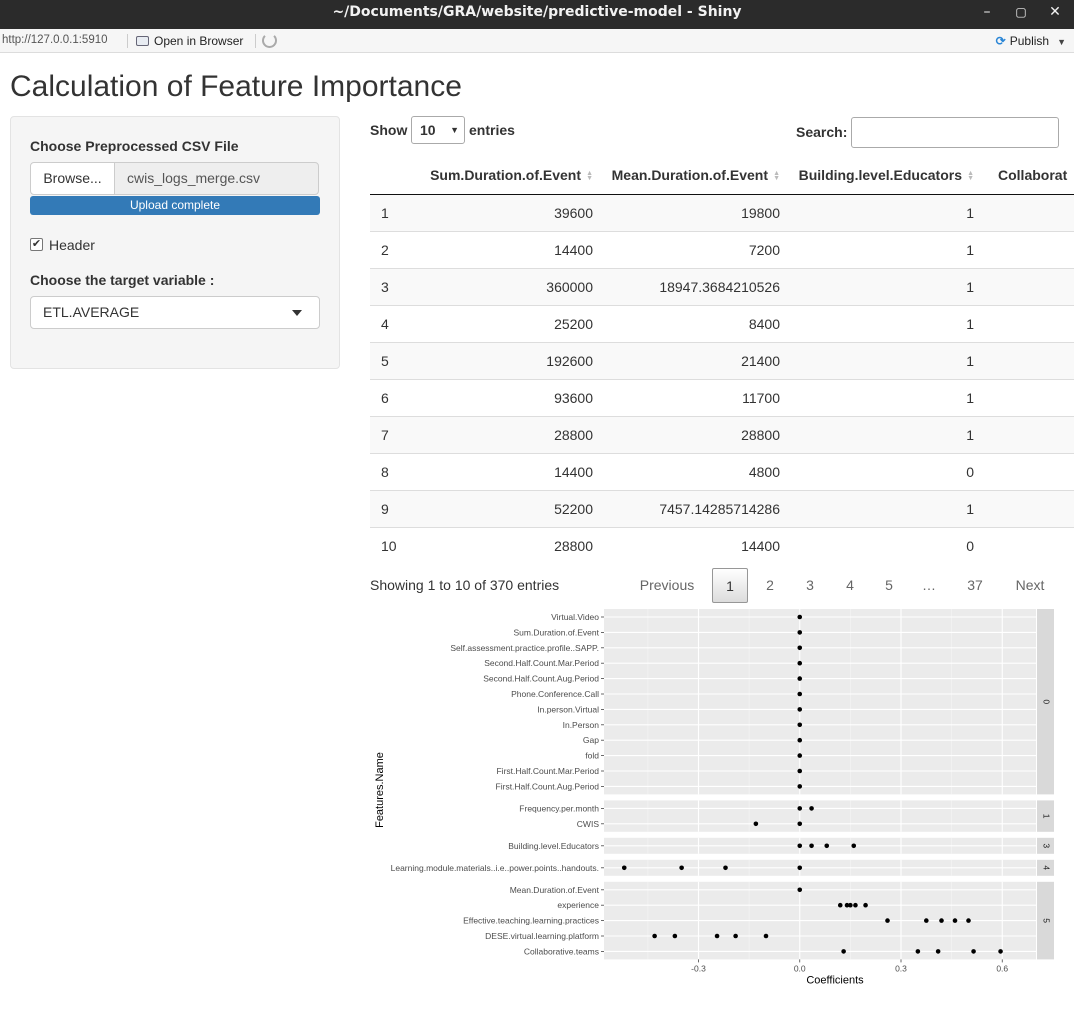 The height and width of the screenshot is (1025, 1074). Describe the element at coordinates (850, 585) in the screenshot. I see `pagination-page-4: 4` at that location.